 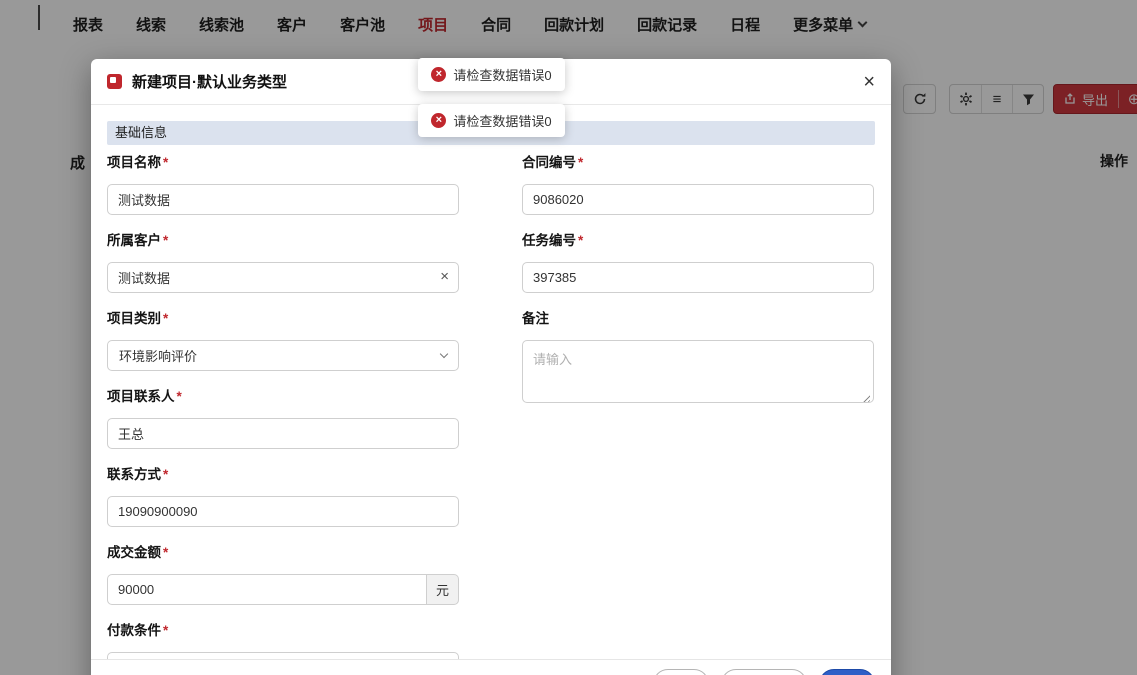 I want to click on label-text: 项目联系人, so click(x=141, y=396).